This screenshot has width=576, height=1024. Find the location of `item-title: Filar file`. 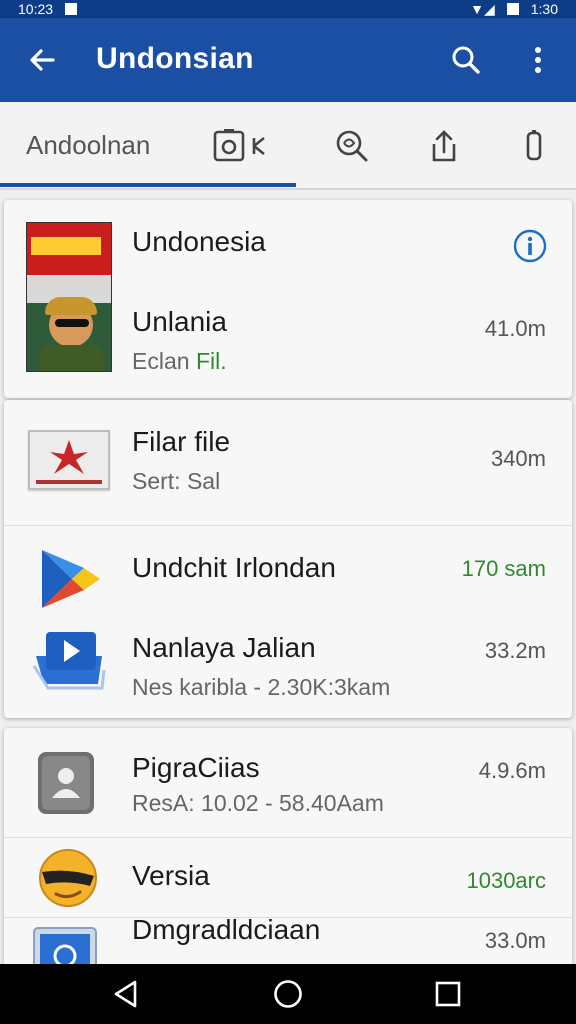

item-title: Filar file is located at coordinates (181, 441).